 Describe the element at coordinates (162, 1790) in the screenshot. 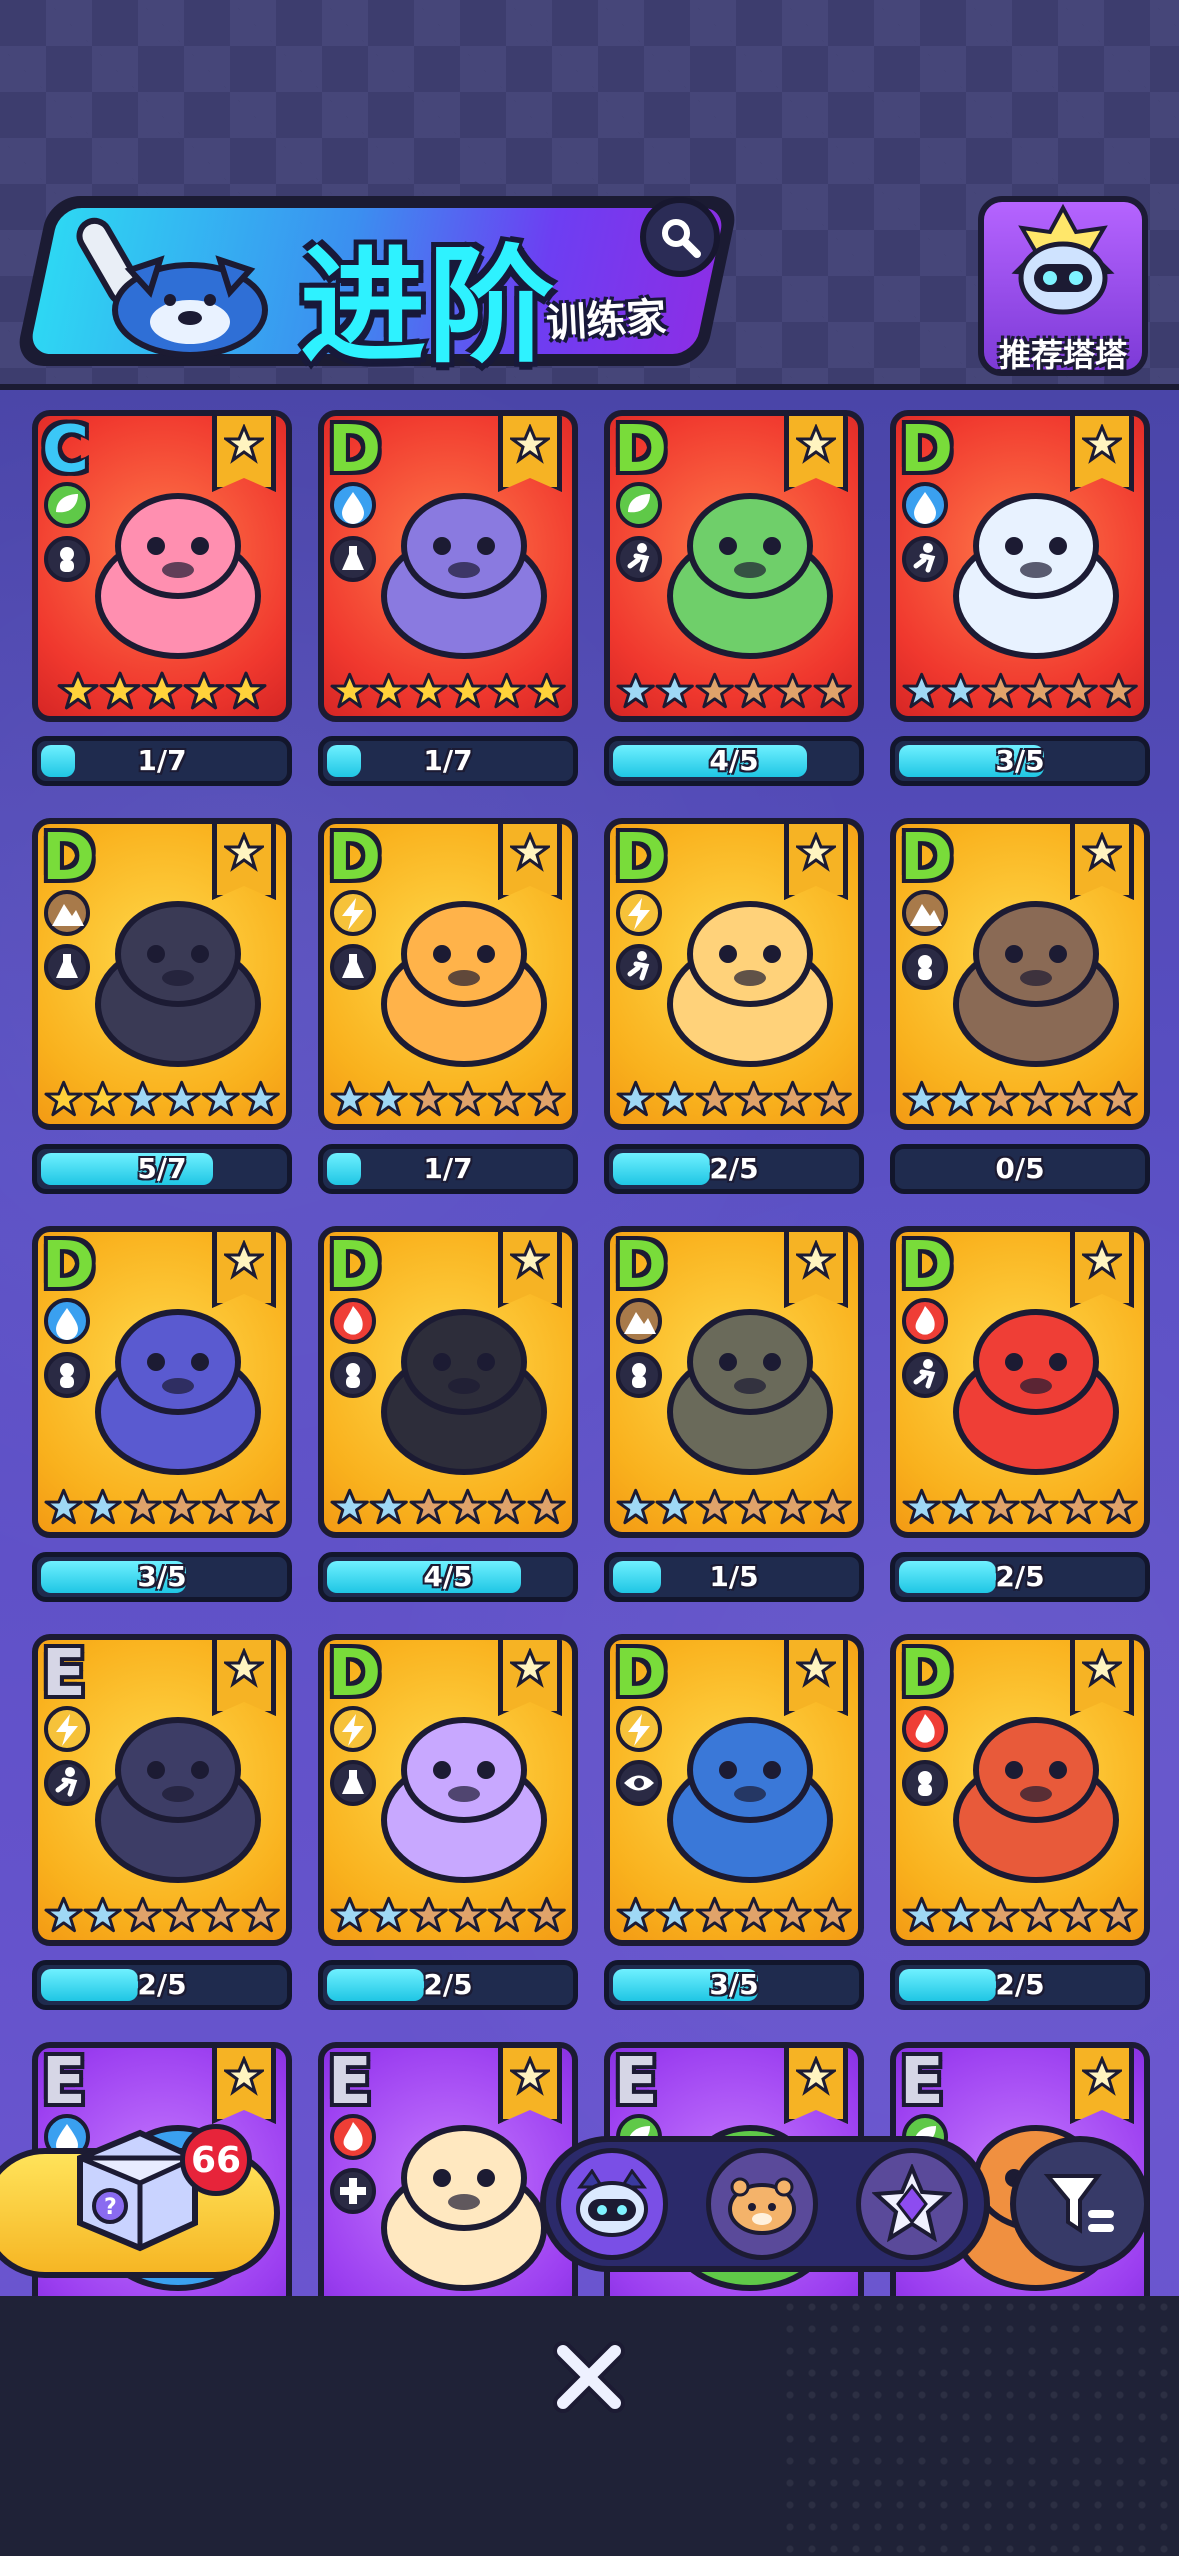

I see `tower-card: E` at that location.